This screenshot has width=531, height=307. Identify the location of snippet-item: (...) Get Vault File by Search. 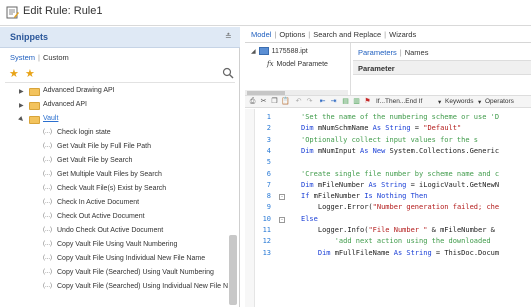
(114, 162).